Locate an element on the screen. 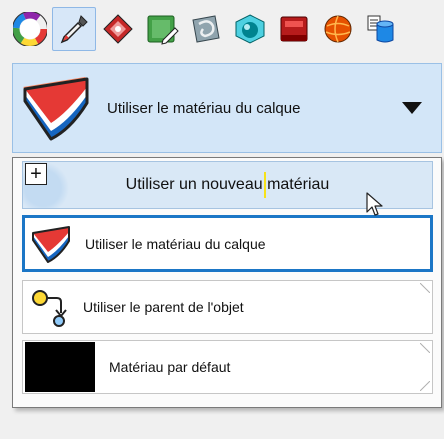 The image size is (444, 439). object-parent-icon is located at coordinates (49, 307).